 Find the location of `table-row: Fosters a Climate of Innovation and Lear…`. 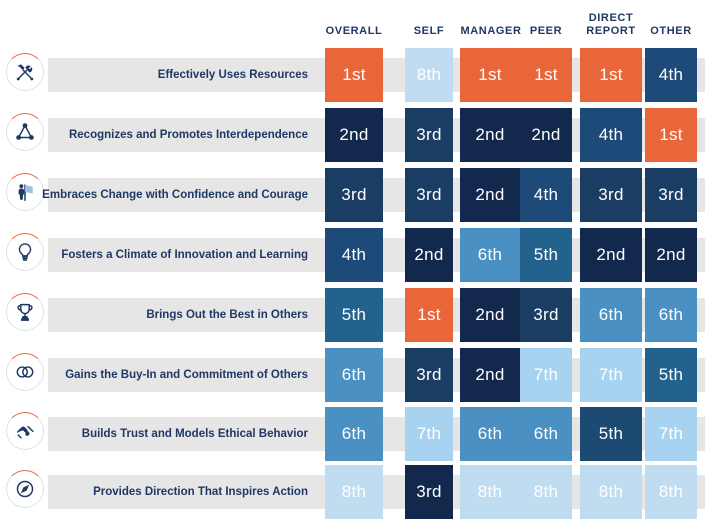

table-row: Fosters a Climate of Innovation and Lear… is located at coordinates (352, 255).